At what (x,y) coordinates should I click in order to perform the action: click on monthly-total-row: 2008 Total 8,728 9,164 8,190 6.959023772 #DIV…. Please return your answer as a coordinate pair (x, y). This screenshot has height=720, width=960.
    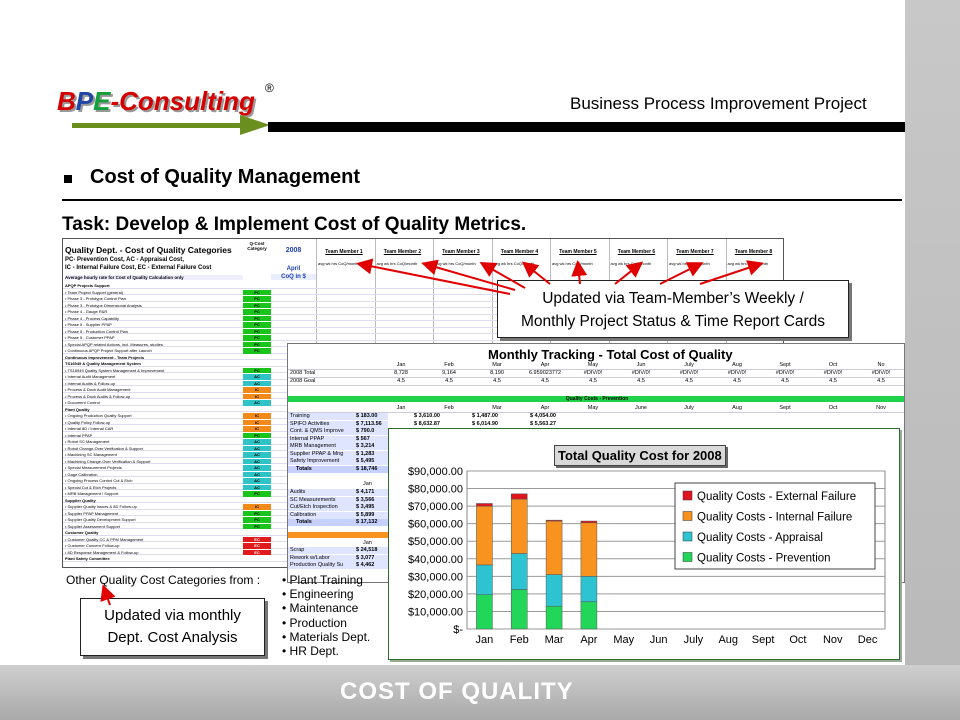
    Looking at the image, I should click on (596, 374).